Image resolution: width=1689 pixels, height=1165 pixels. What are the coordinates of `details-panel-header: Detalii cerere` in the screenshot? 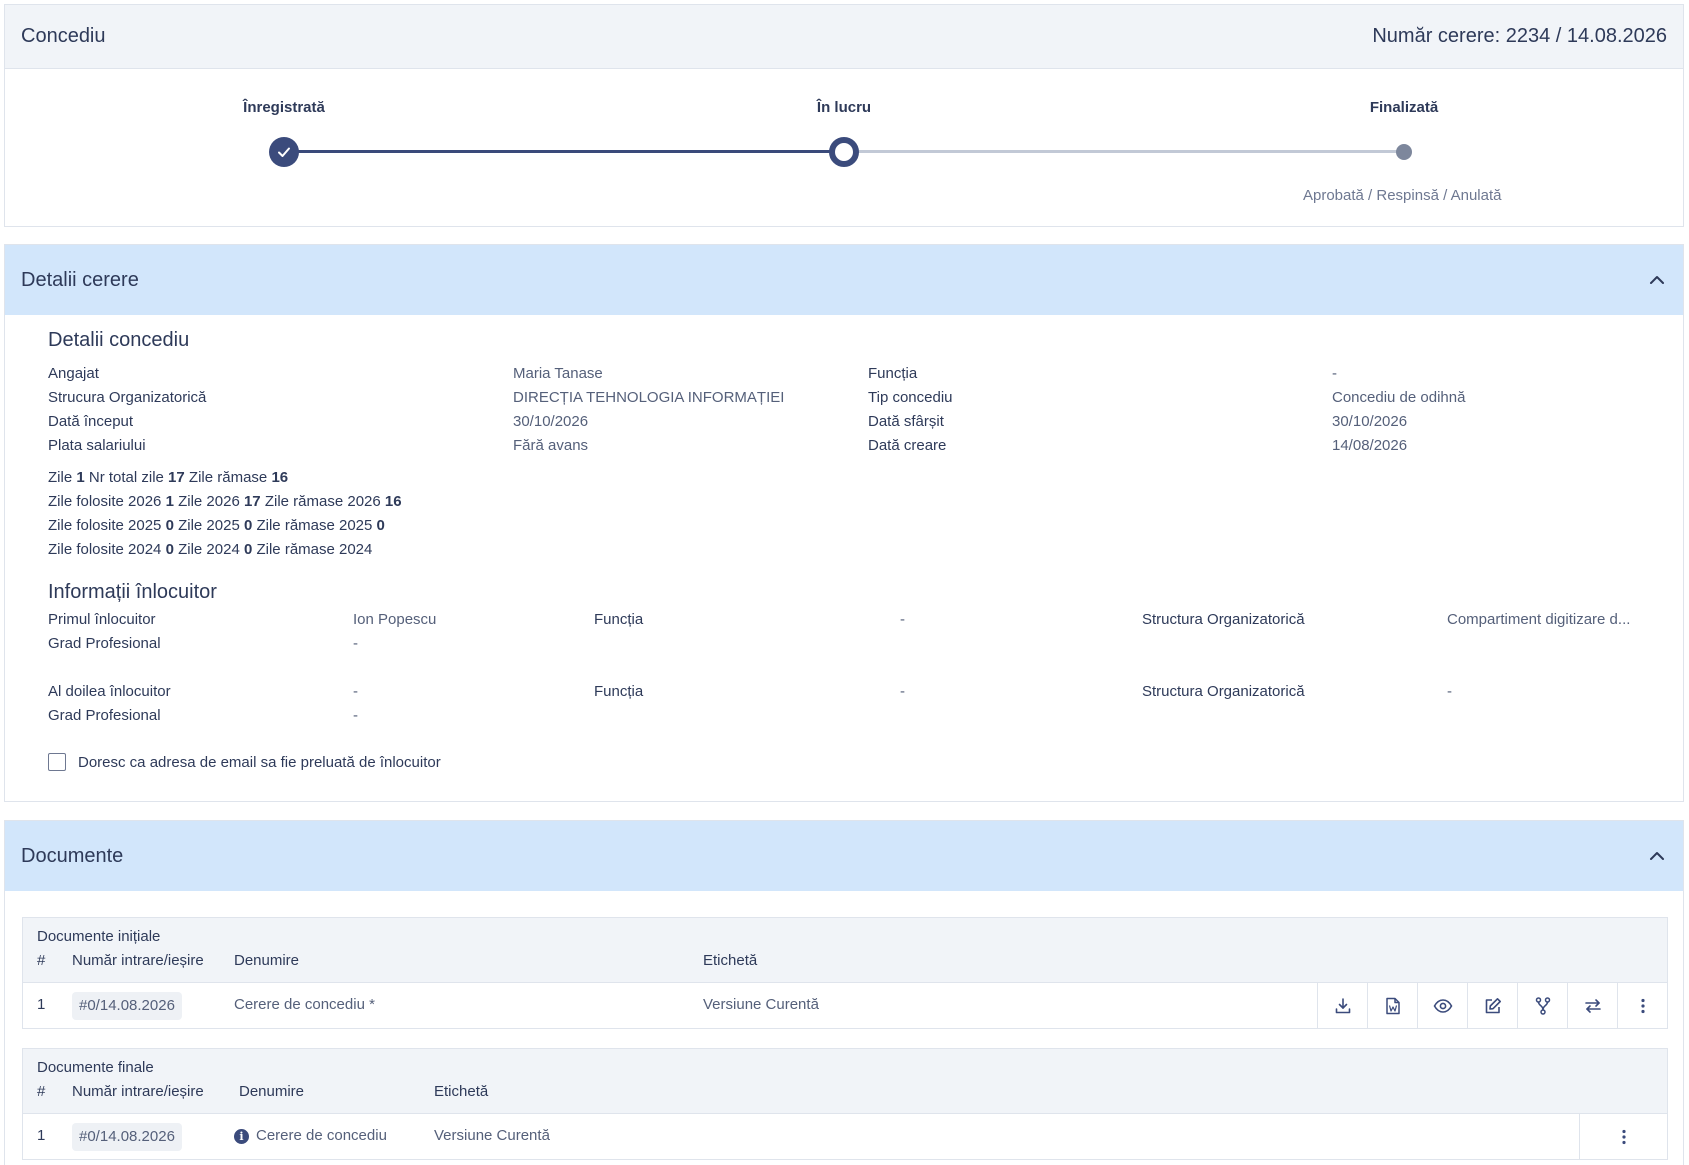 It's located at (844, 280).